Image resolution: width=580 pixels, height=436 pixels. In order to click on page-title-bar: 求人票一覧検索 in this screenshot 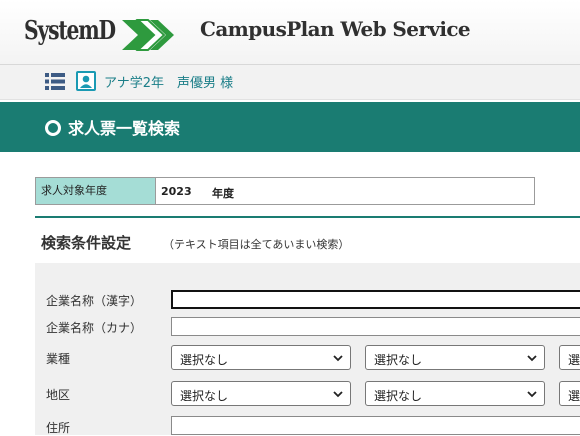, I will do `click(290, 127)`.